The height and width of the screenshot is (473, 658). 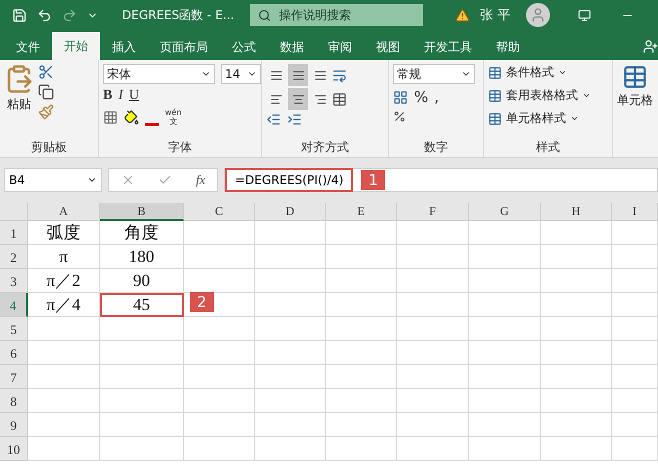 I want to click on row-header: 1, so click(x=14, y=233).